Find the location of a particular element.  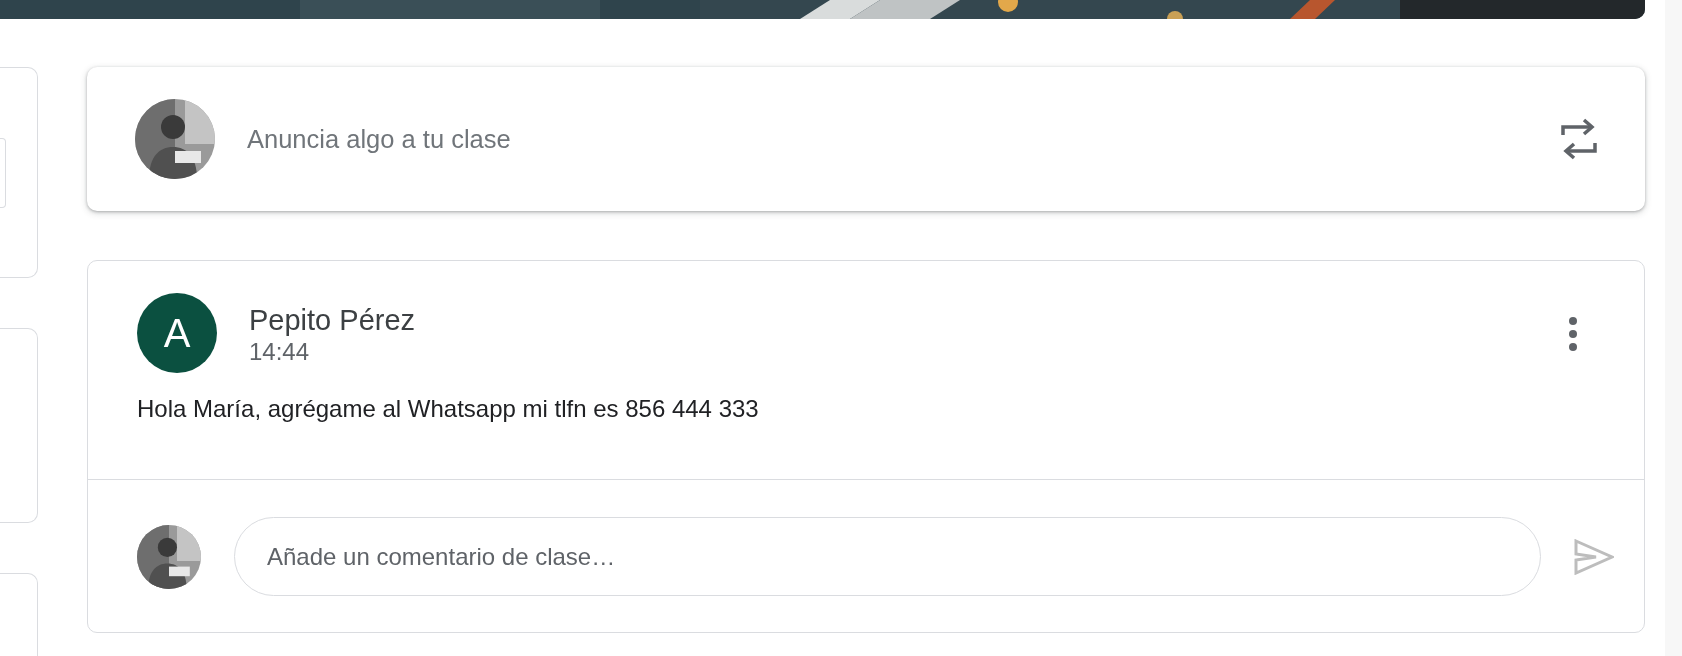

post-text: Hola María, agrégame al Whatsapp mi tlfn es 856 444 333 is located at coordinates (448, 409).